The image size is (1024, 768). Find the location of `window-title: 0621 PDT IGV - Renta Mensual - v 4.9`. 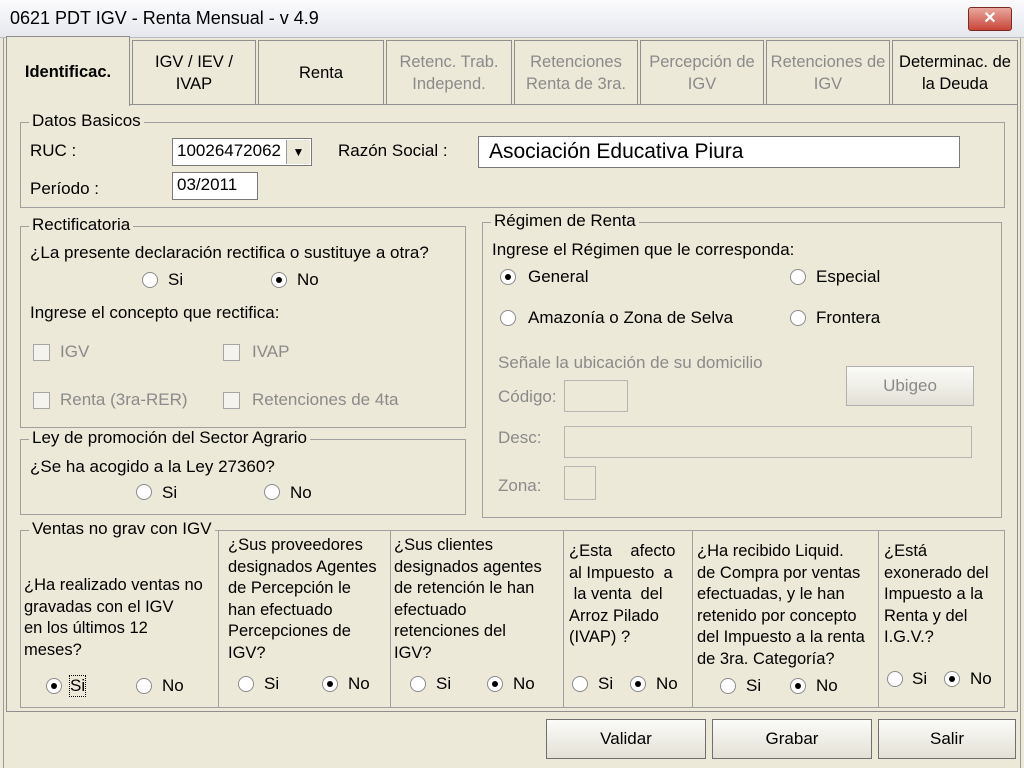

window-title: 0621 PDT IGV - Renta Mensual - v 4.9 is located at coordinates (164, 18).